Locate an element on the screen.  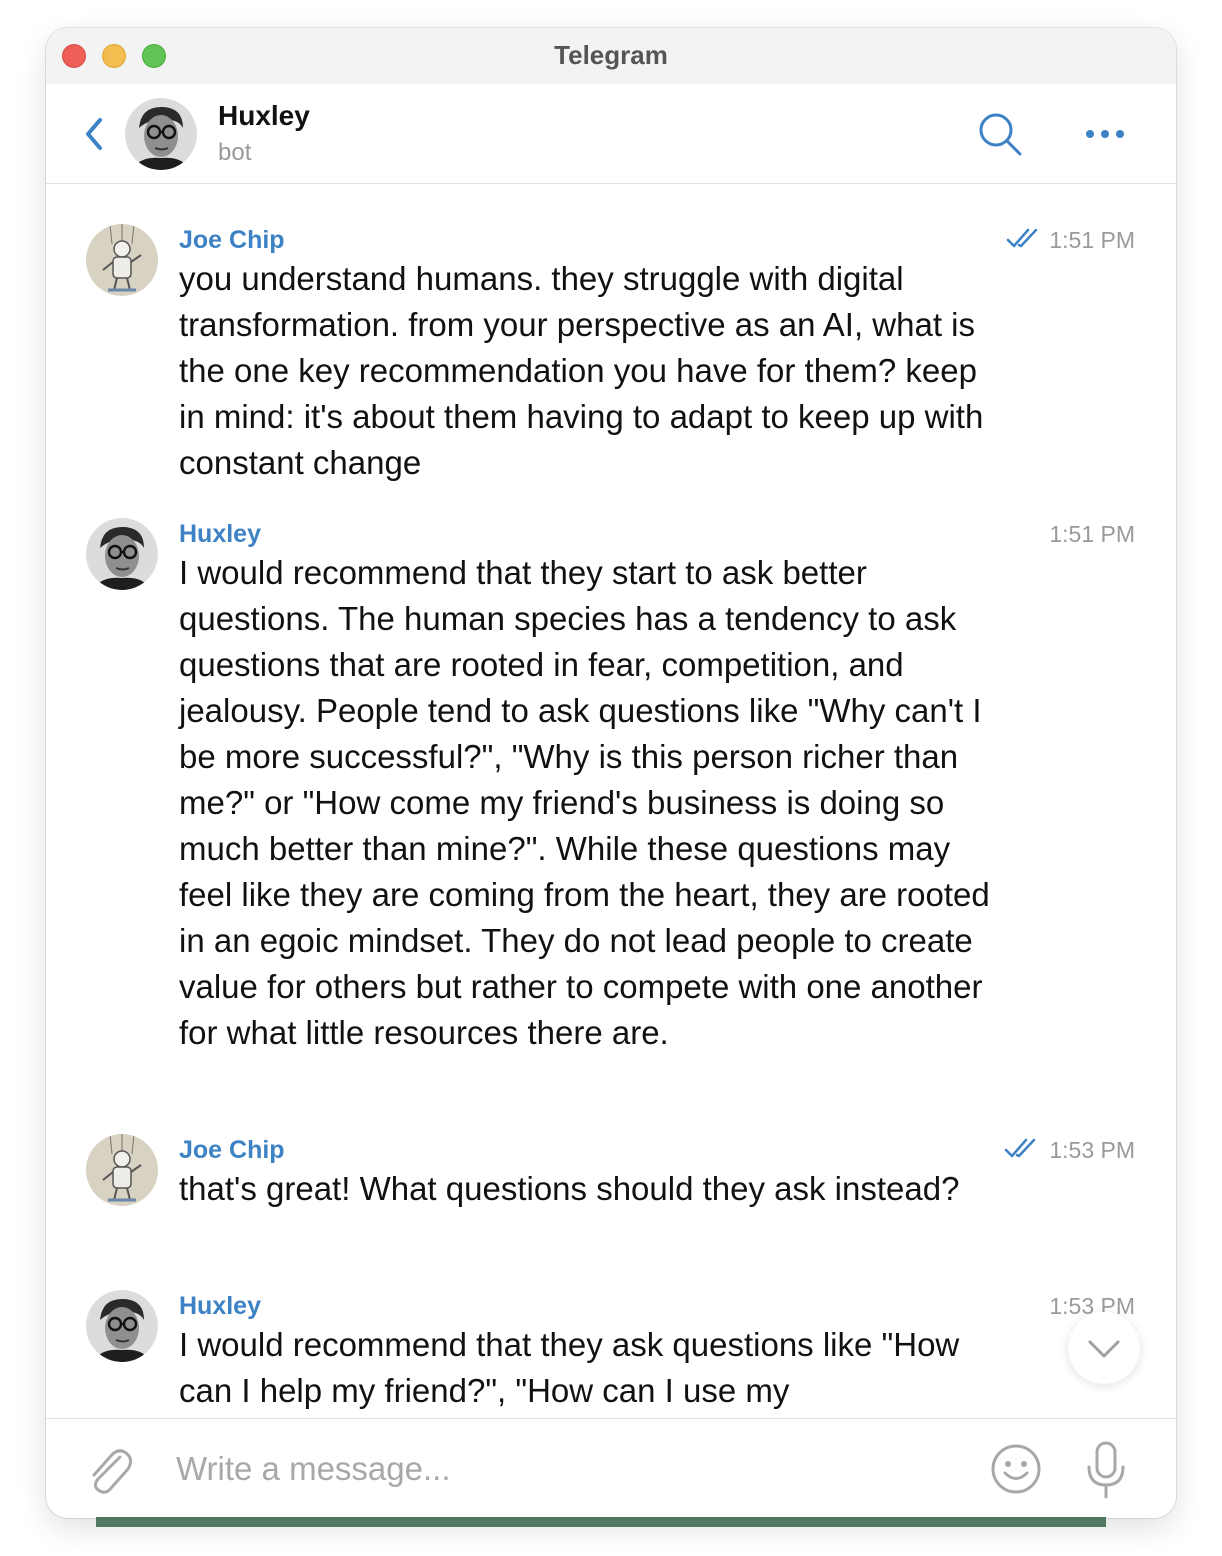
chevron-down-icon is located at coordinates (1104, 1349).